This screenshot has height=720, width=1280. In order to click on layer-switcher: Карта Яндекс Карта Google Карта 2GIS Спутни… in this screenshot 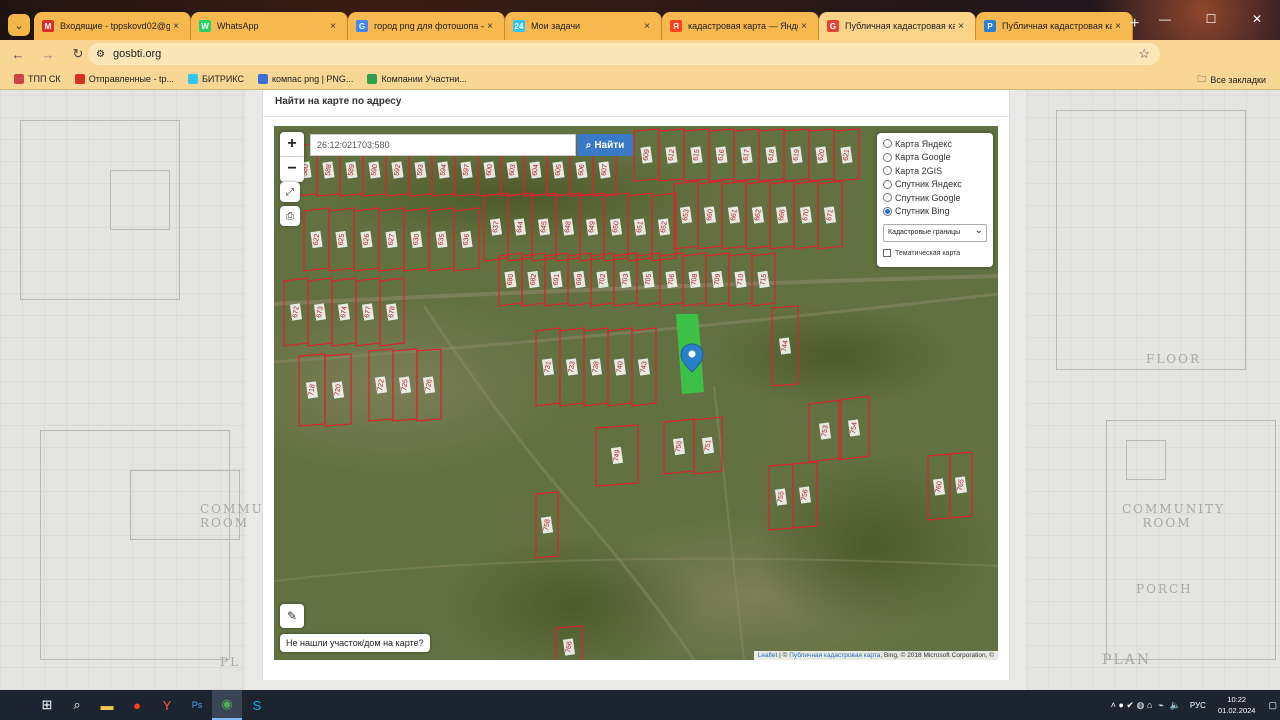, I will do `click(935, 200)`.